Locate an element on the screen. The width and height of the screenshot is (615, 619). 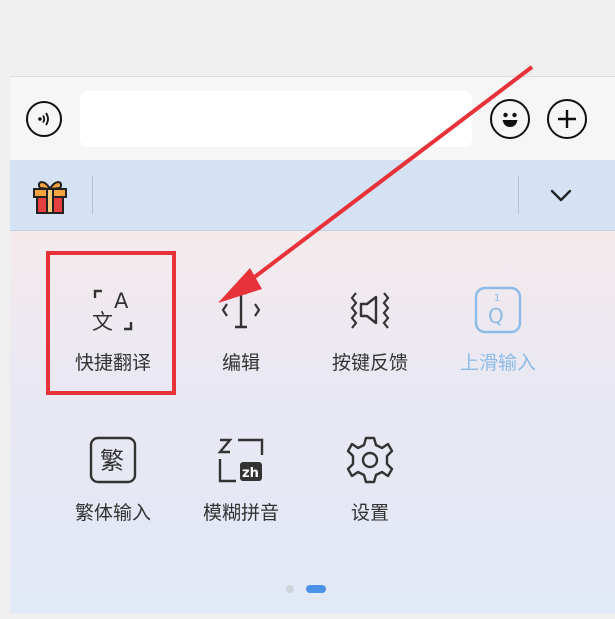
keyboard-toolbar is located at coordinates (312, 195).